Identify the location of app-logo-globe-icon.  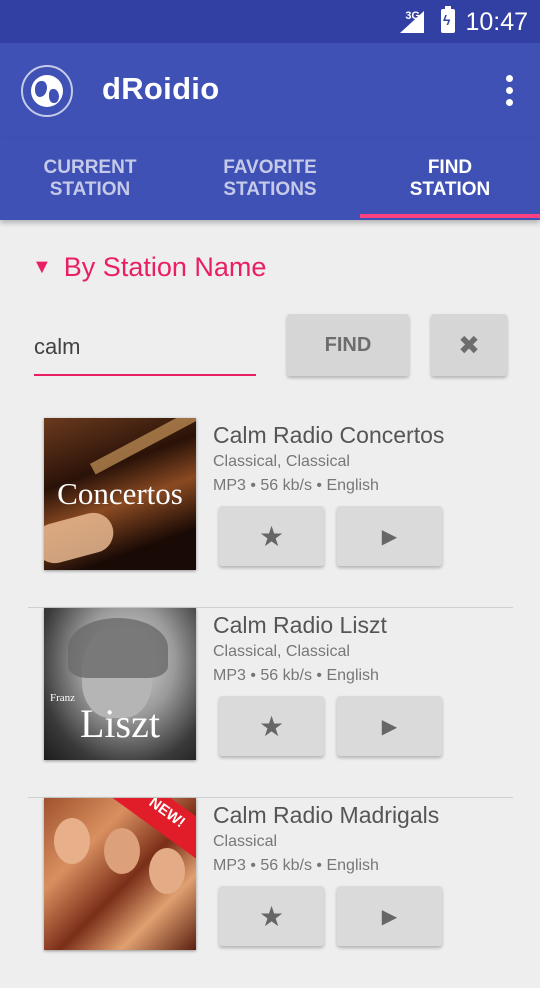
(47, 91).